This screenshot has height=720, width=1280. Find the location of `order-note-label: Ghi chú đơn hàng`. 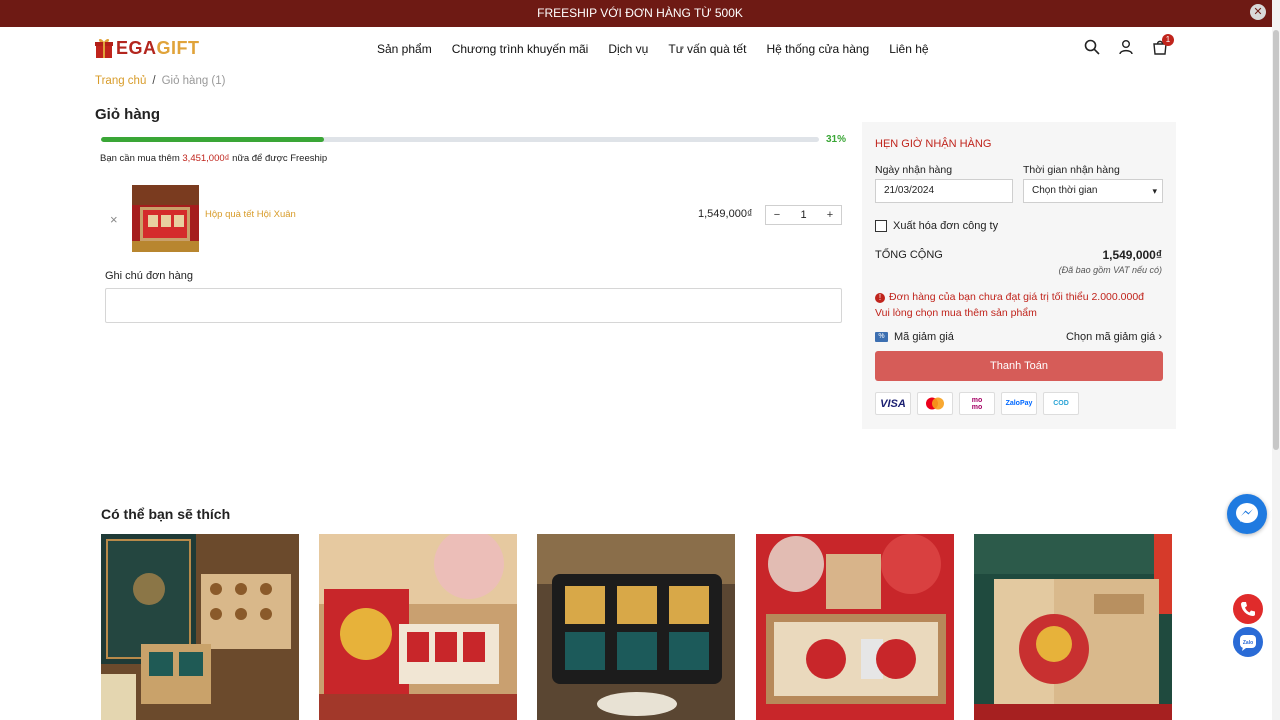

order-note-label: Ghi chú đơn hàng is located at coordinates (149, 276).